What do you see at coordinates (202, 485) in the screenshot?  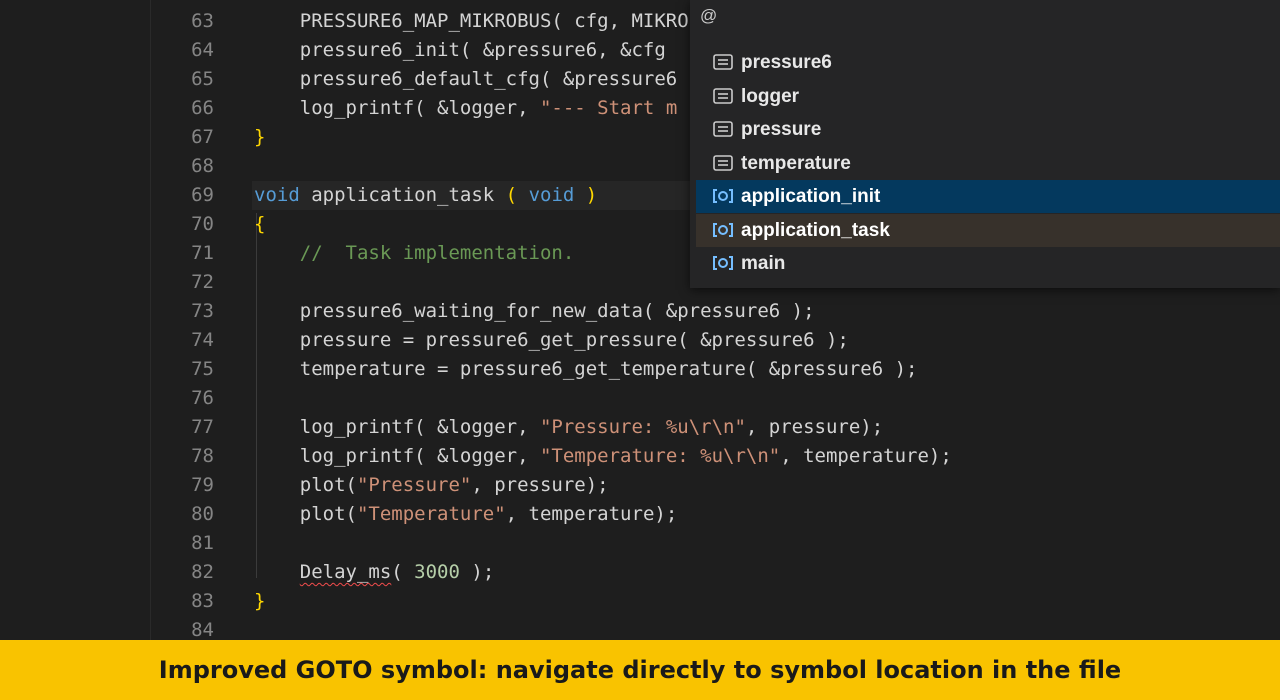 I see `line-number: 79` at bounding box center [202, 485].